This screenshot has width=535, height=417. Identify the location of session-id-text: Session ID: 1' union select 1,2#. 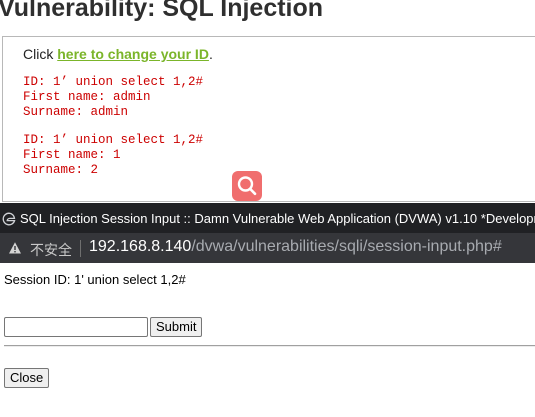
(95, 279).